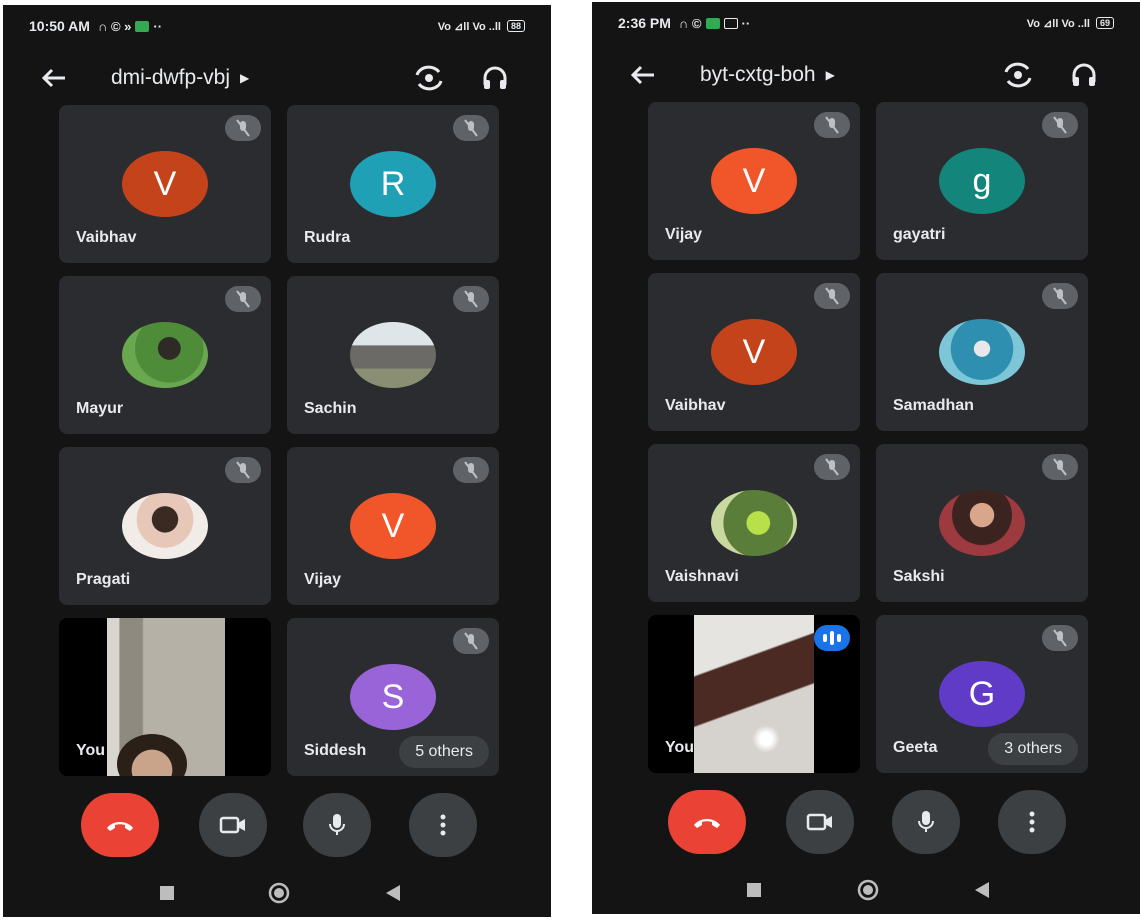 Image resolution: width=1140 pixels, height=920 pixels. What do you see at coordinates (832, 638) in the screenshot?
I see `speaking-indicator-icon` at bounding box center [832, 638].